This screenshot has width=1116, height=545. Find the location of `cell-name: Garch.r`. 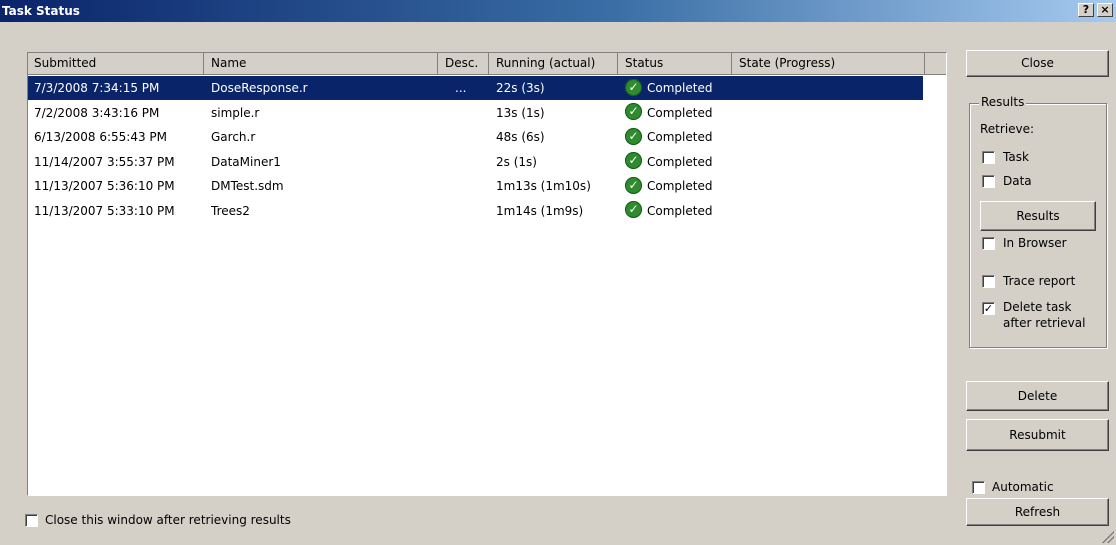

cell-name: Garch.r is located at coordinates (233, 137).